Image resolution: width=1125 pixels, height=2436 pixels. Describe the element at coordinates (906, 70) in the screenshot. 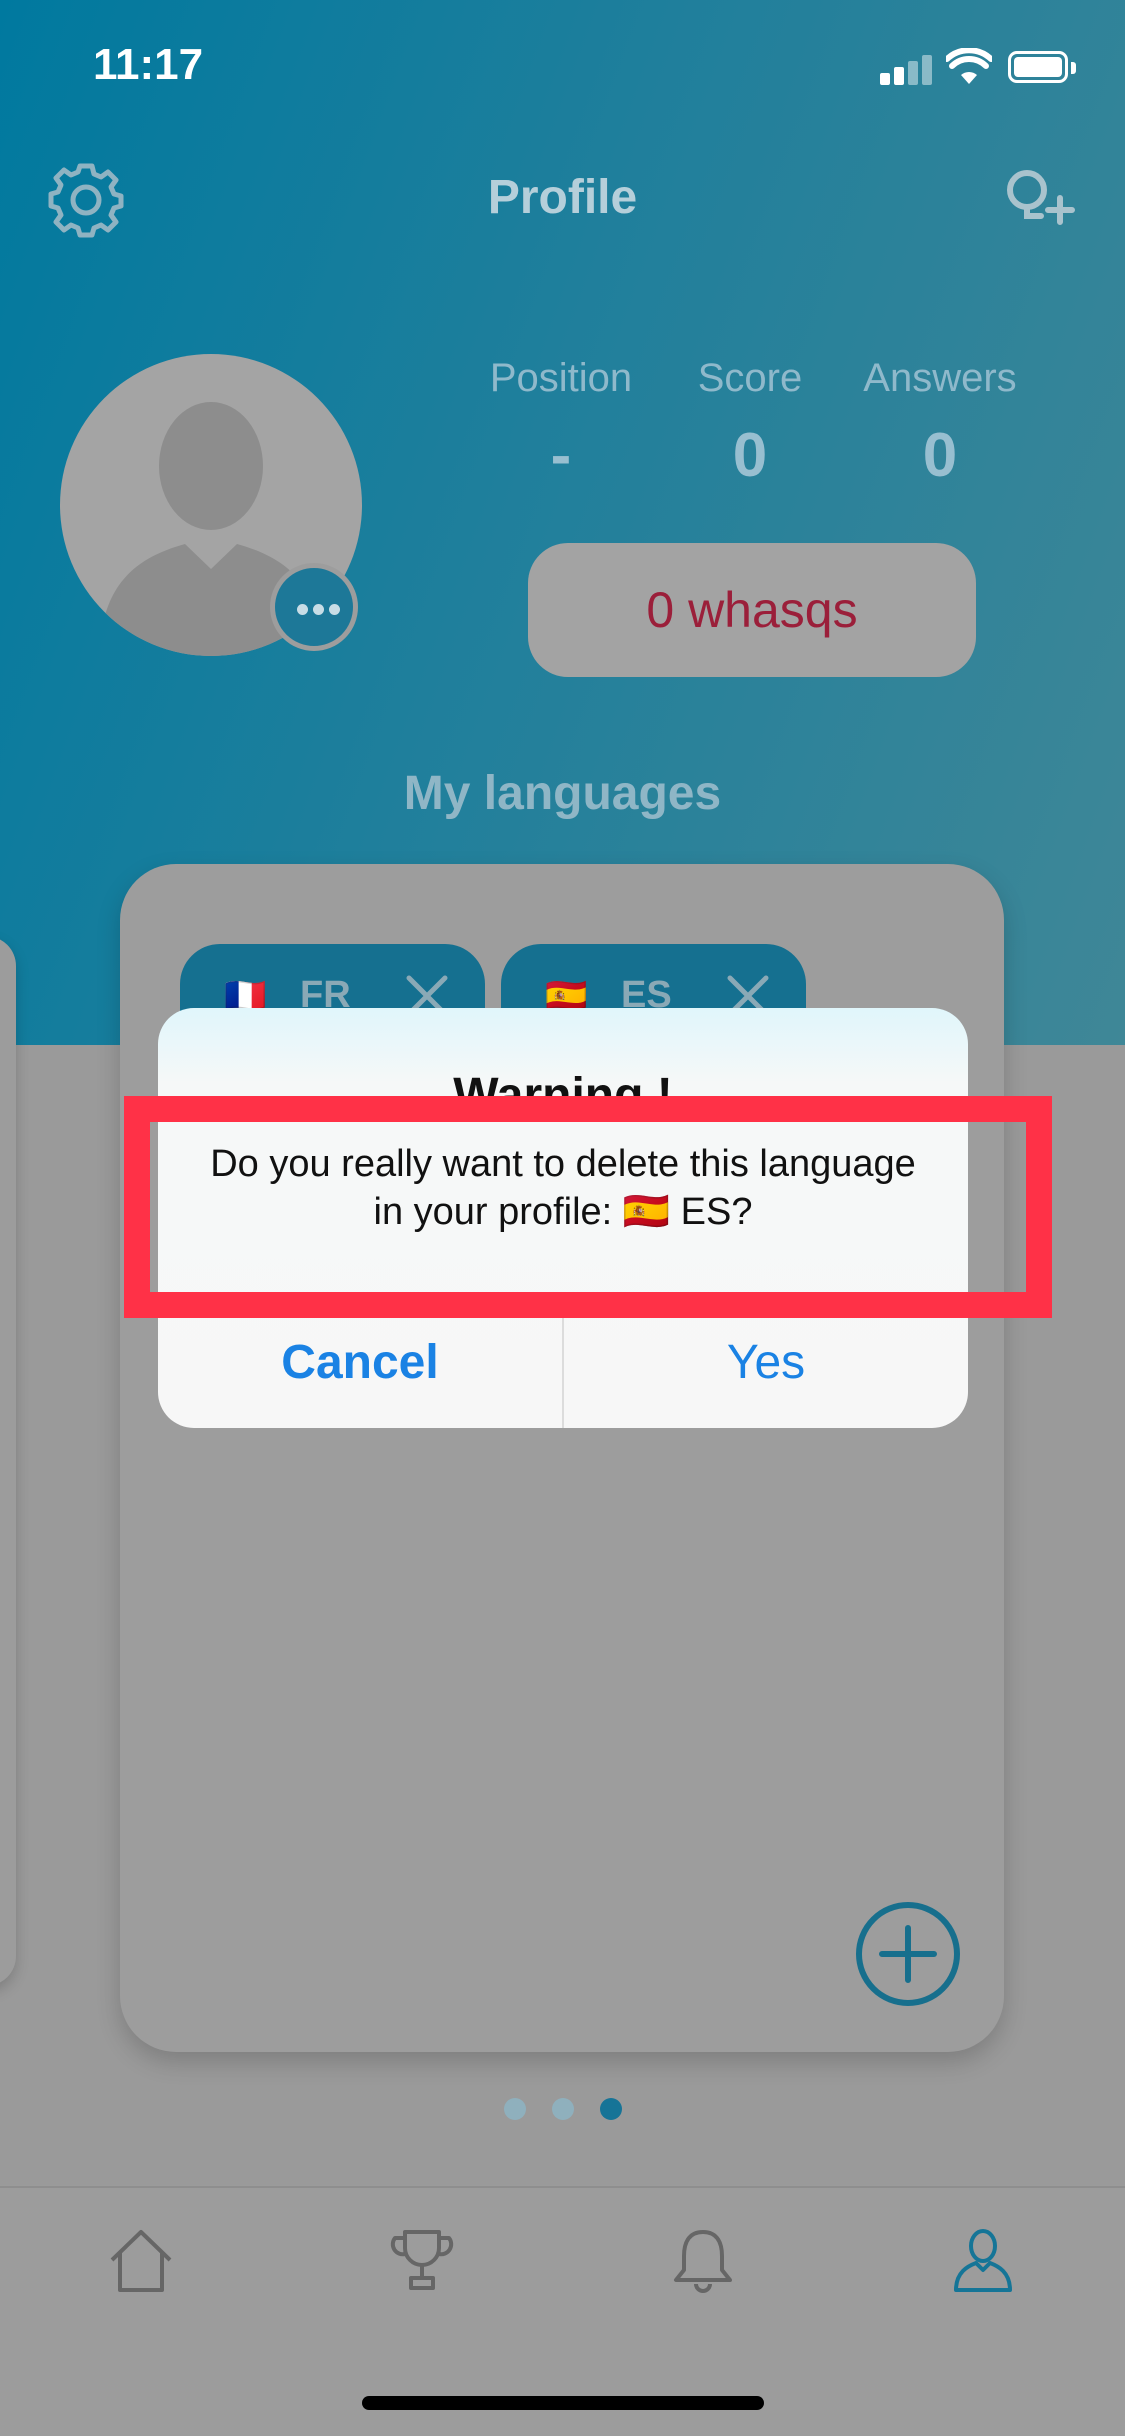

I see `cellular-signal-icon` at that location.